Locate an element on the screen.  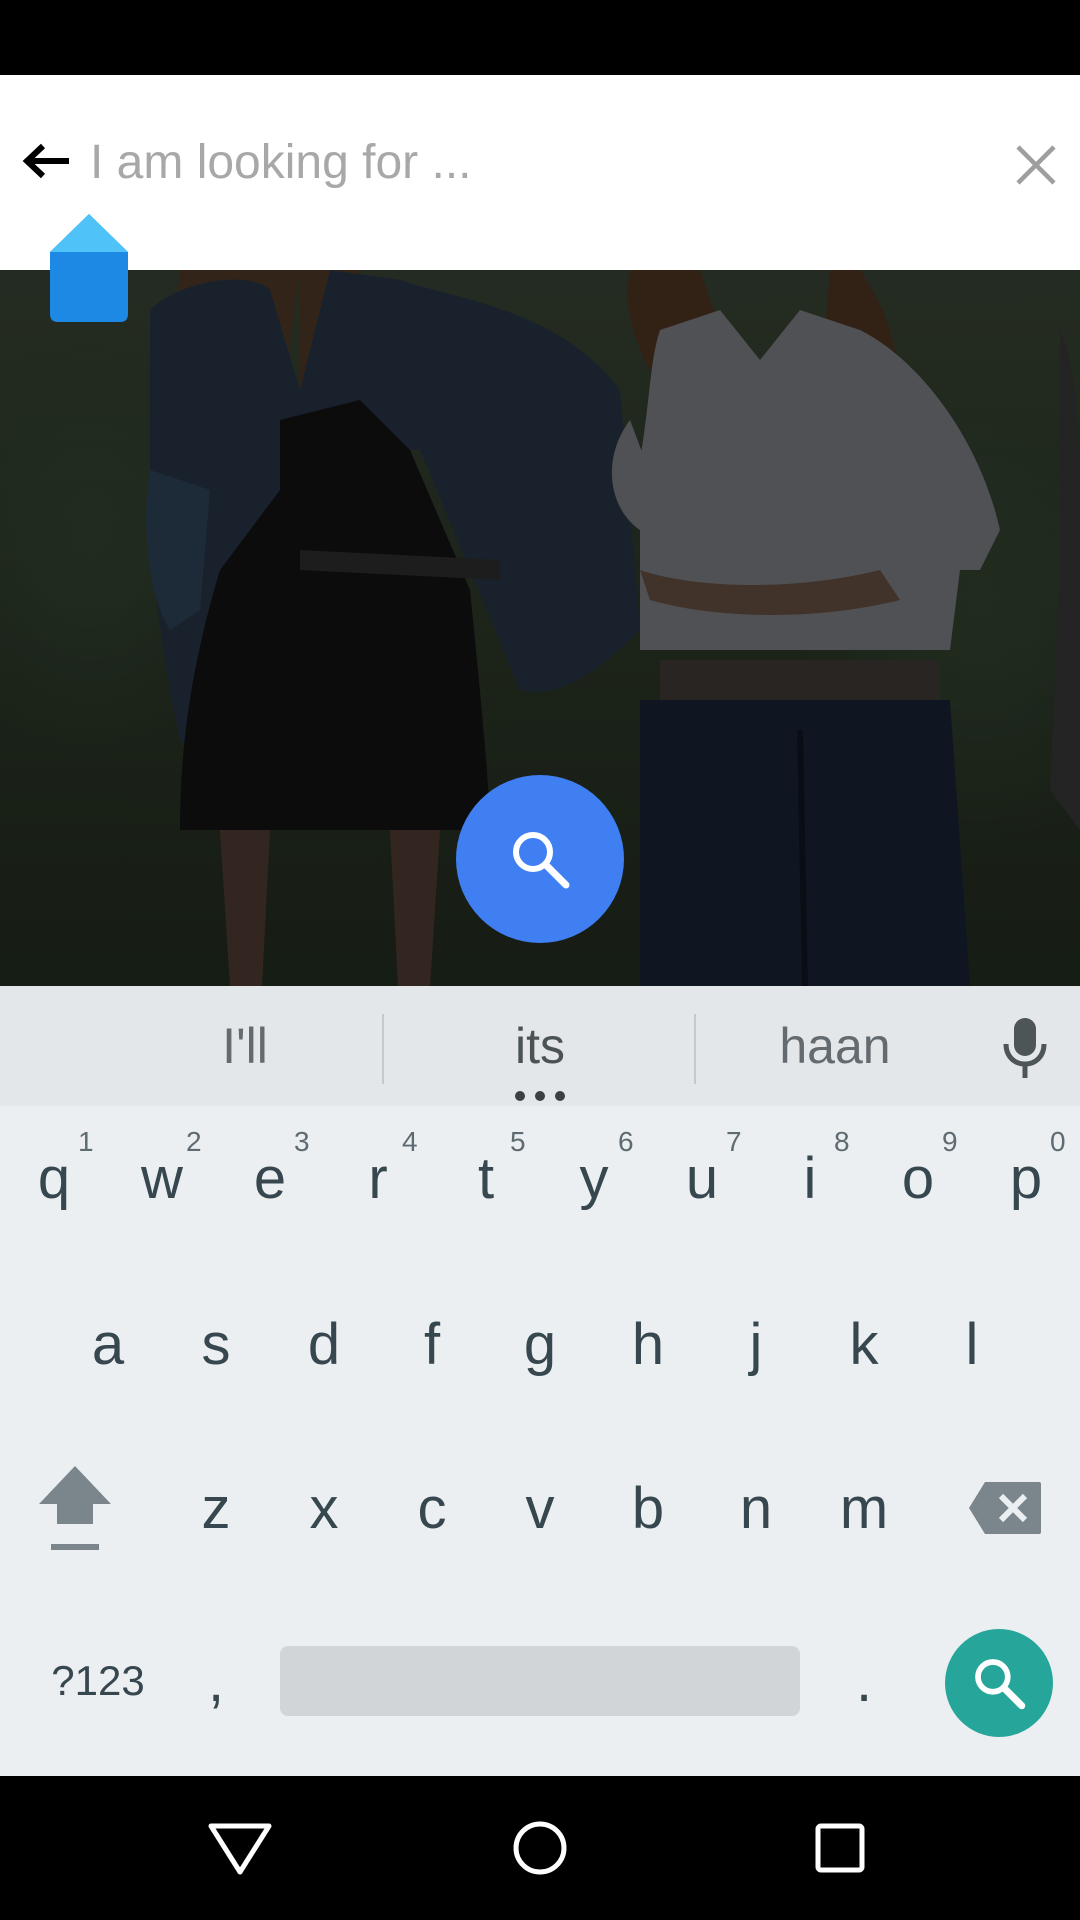
search-button is located at coordinates (540, 859).